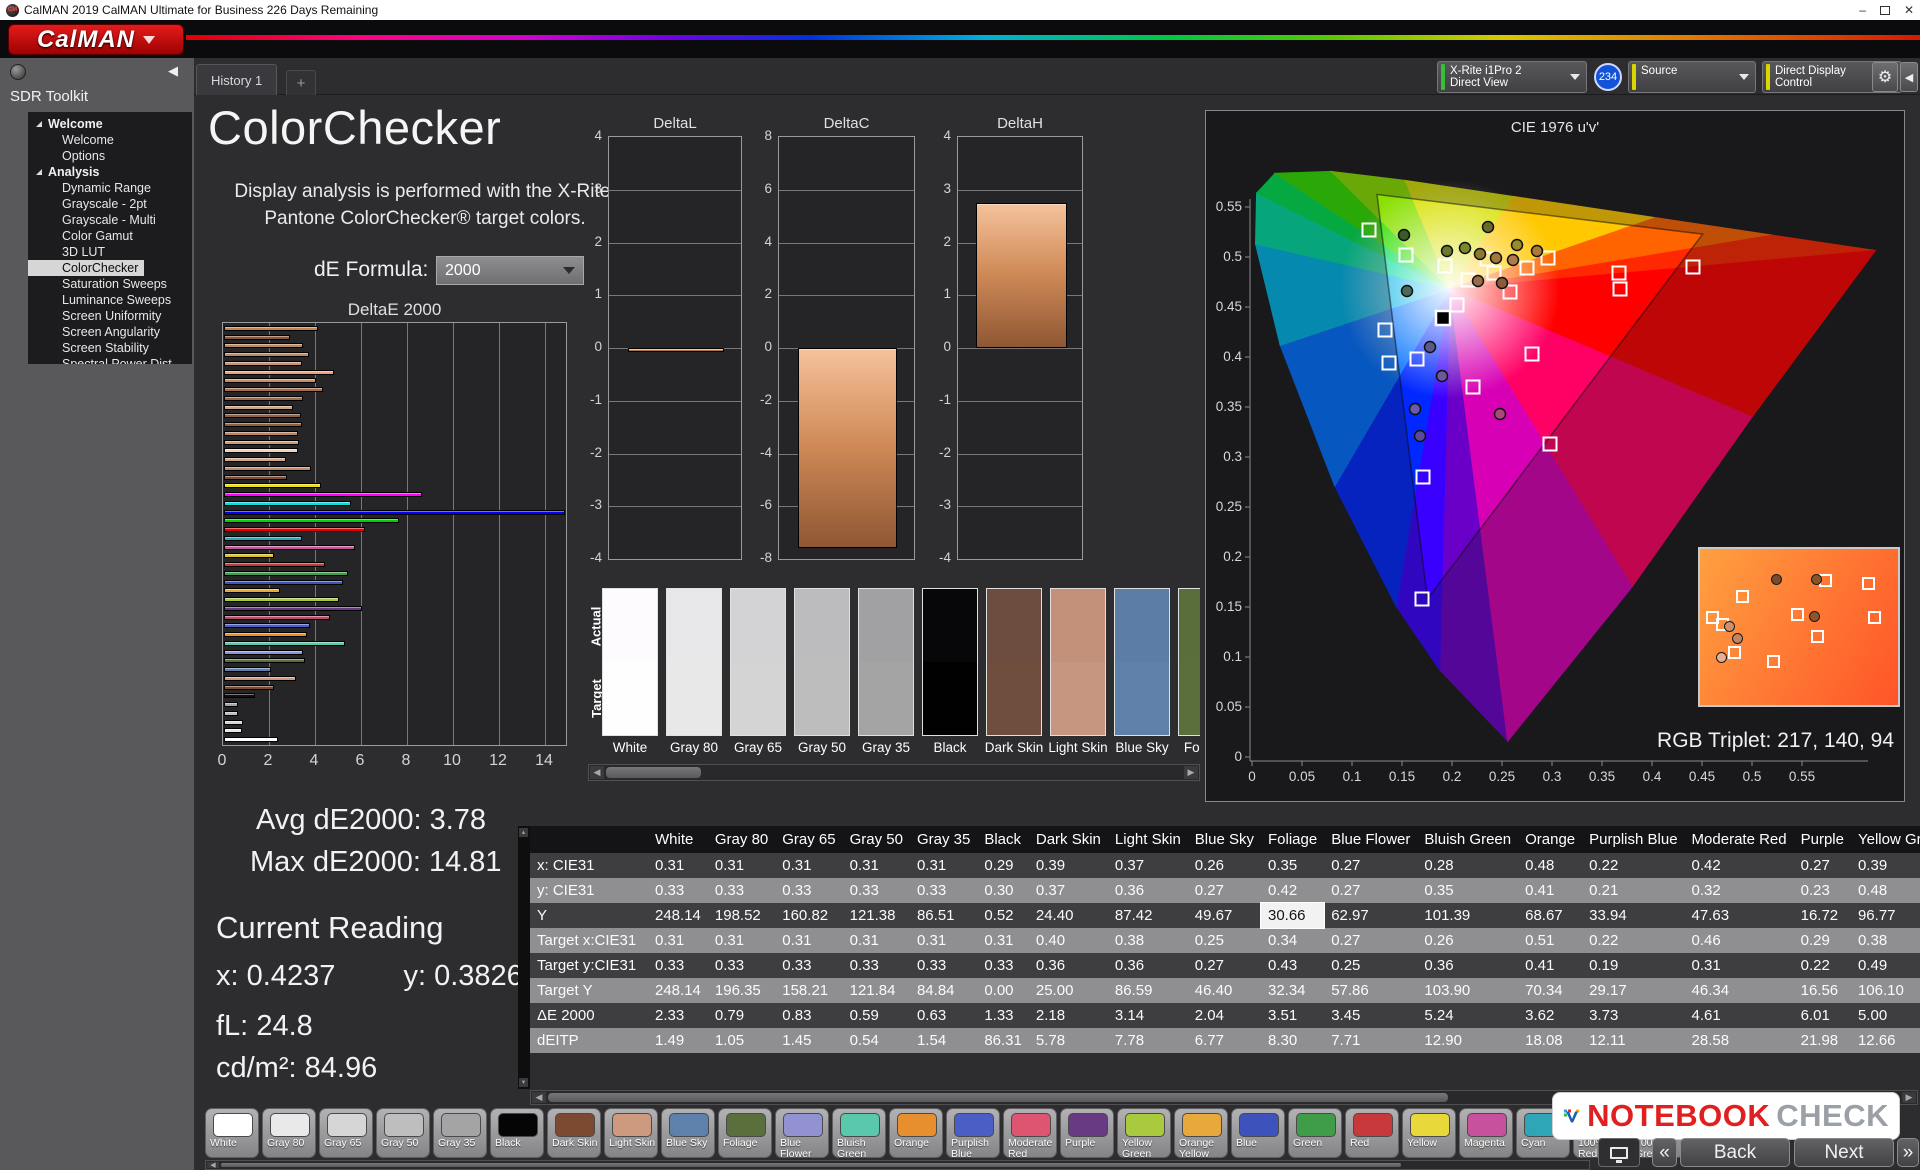  What do you see at coordinates (1087, 1133) in the screenshot?
I see `patch-button-purple: Purple` at bounding box center [1087, 1133].